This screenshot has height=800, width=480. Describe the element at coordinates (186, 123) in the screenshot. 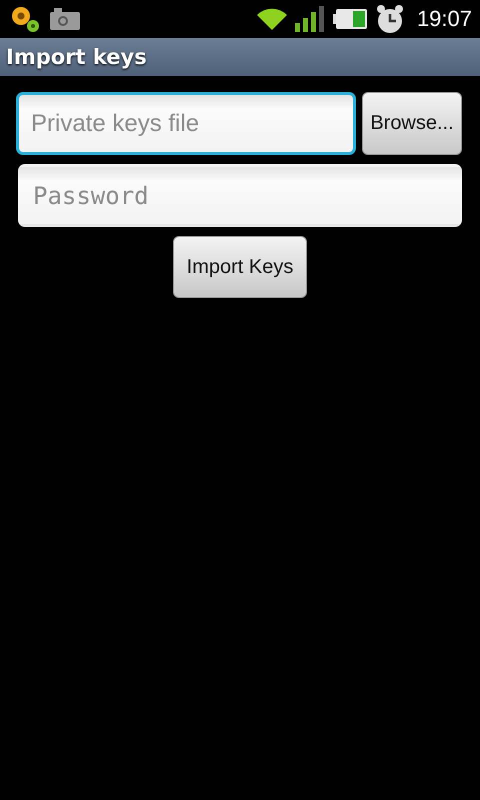

I see `file-field: Private keys file` at that location.